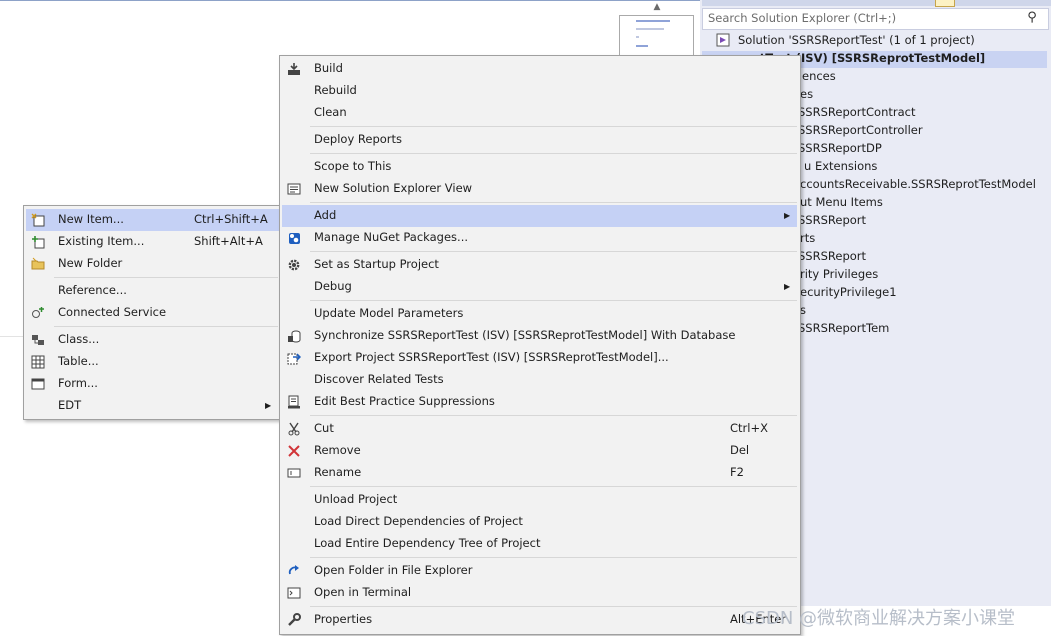  What do you see at coordinates (294, 593) in the screenshot?
I see `terminal-icon` at bounding box center [294, 593].